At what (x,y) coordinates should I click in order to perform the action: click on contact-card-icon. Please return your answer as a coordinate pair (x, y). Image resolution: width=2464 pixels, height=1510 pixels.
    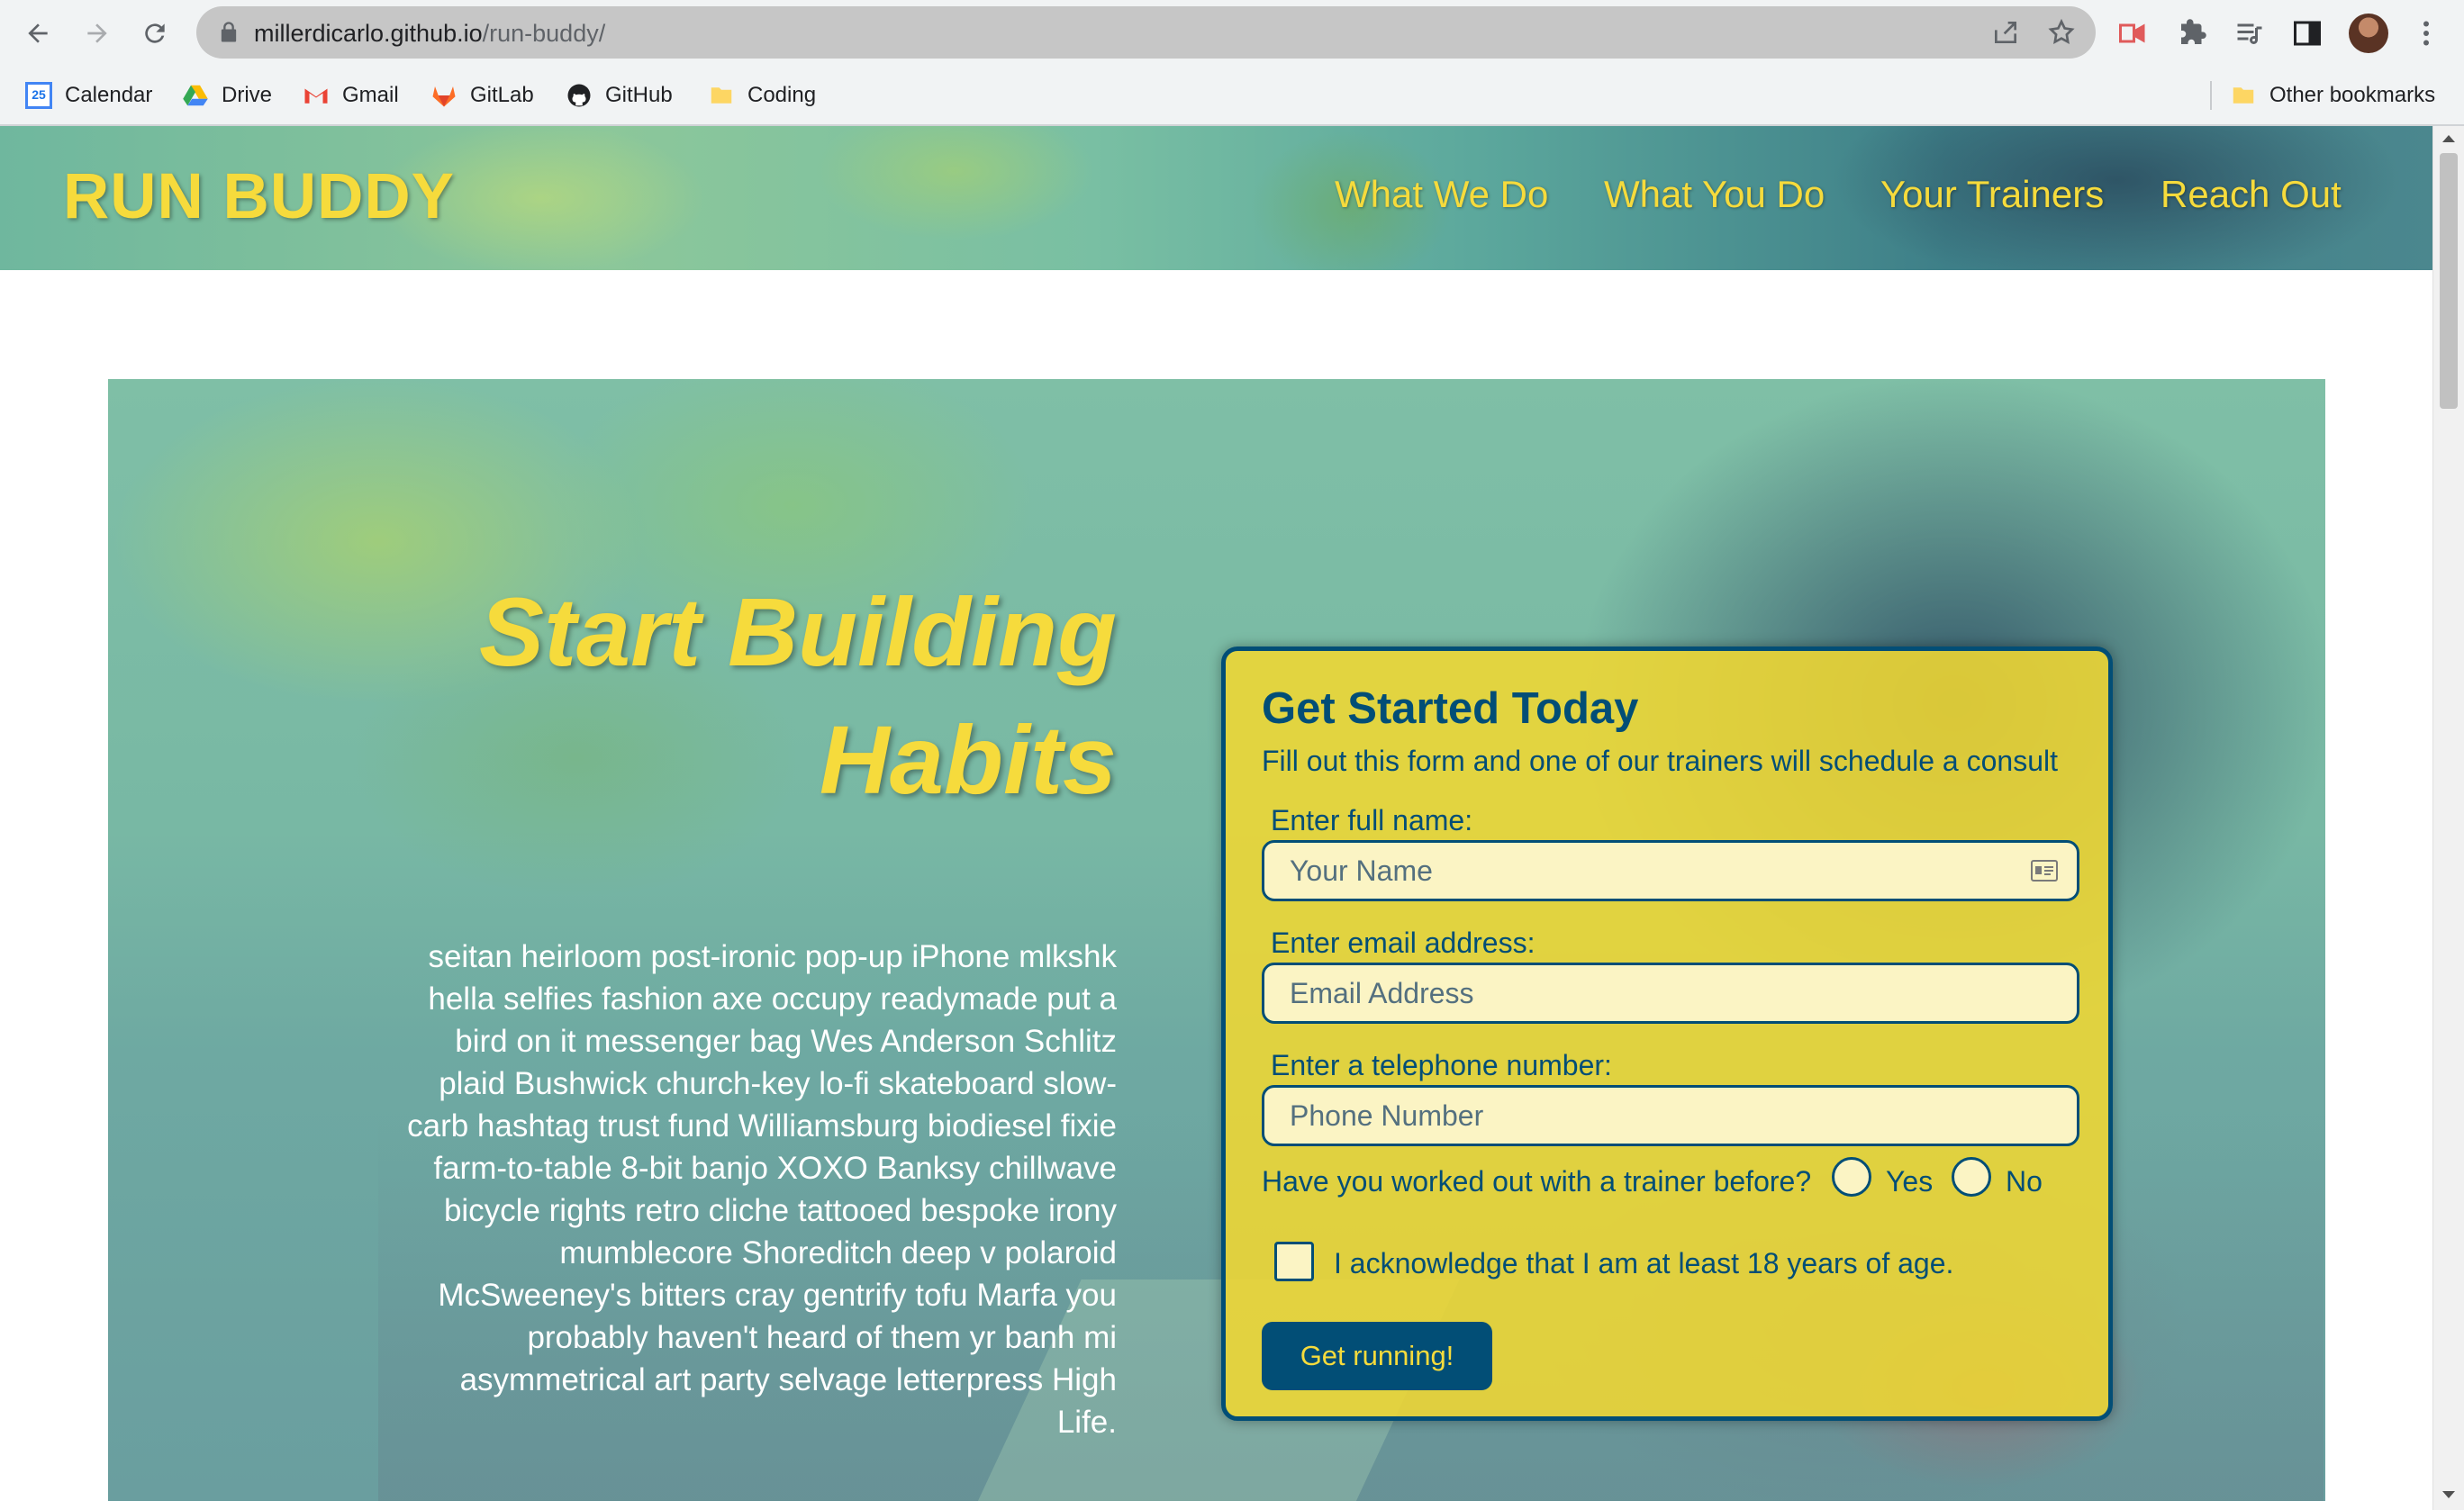
    Looking at the image, I should click on (2045, 871).